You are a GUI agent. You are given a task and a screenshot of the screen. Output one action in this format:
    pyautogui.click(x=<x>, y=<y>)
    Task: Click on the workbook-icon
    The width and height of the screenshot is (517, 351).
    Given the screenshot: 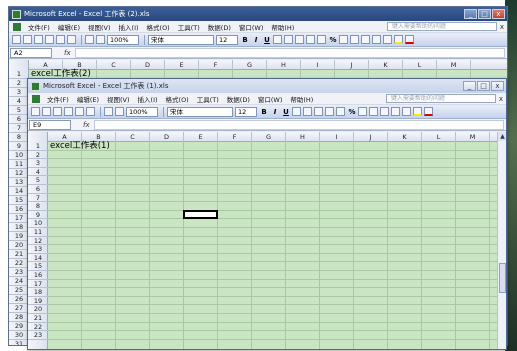 What is the action you would take?
    pyautogui.click(x=17, y=26)
    